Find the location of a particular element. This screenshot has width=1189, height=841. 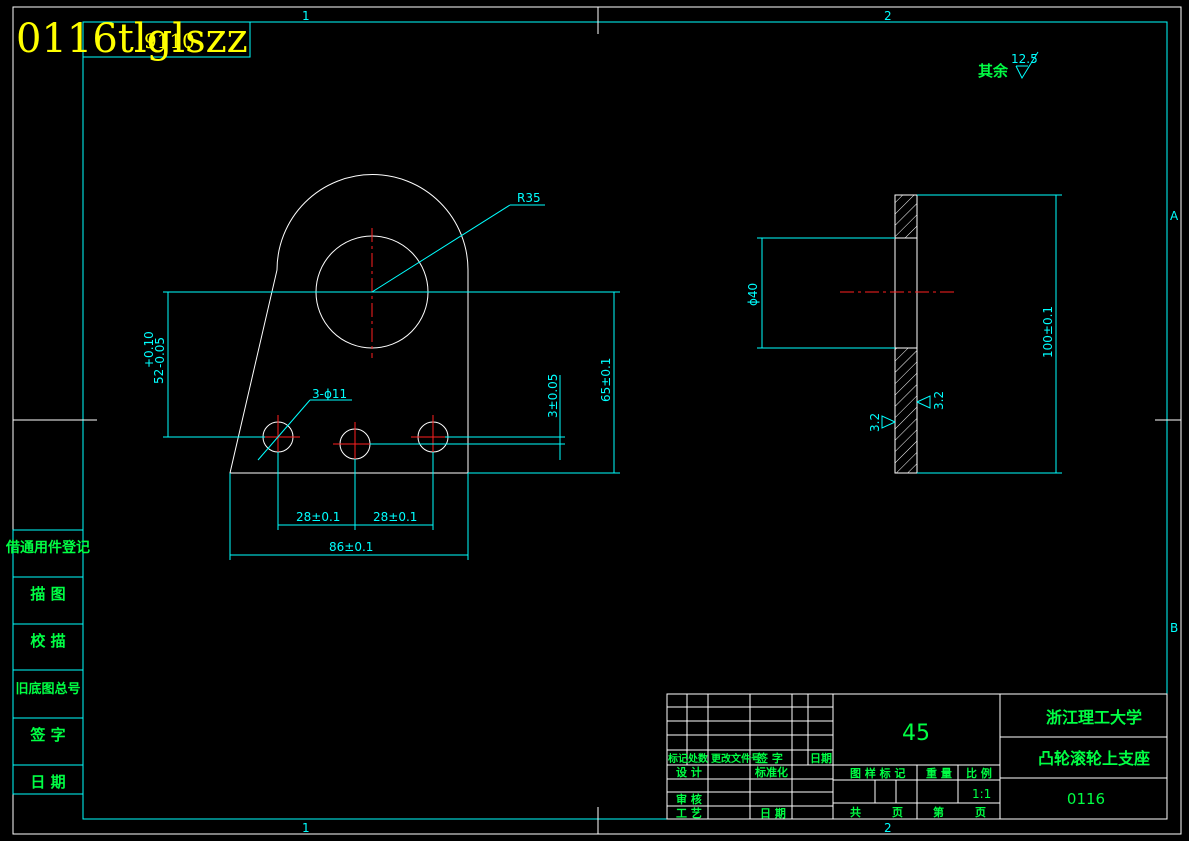

tb-review: 审 核 is located at coordinates (689, 799).